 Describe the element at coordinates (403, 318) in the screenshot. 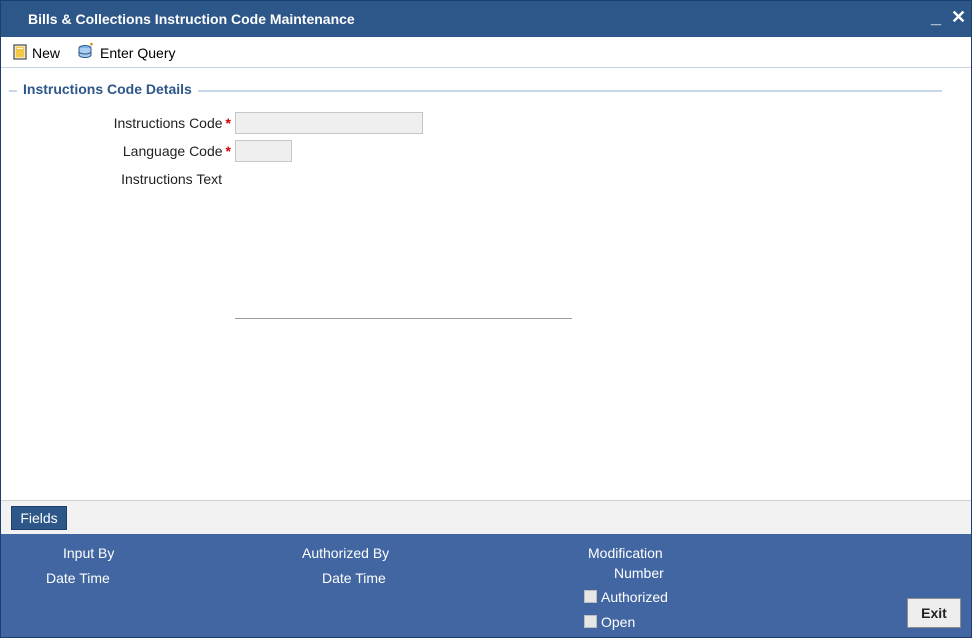

I see `instructions-text-underline` at that location.